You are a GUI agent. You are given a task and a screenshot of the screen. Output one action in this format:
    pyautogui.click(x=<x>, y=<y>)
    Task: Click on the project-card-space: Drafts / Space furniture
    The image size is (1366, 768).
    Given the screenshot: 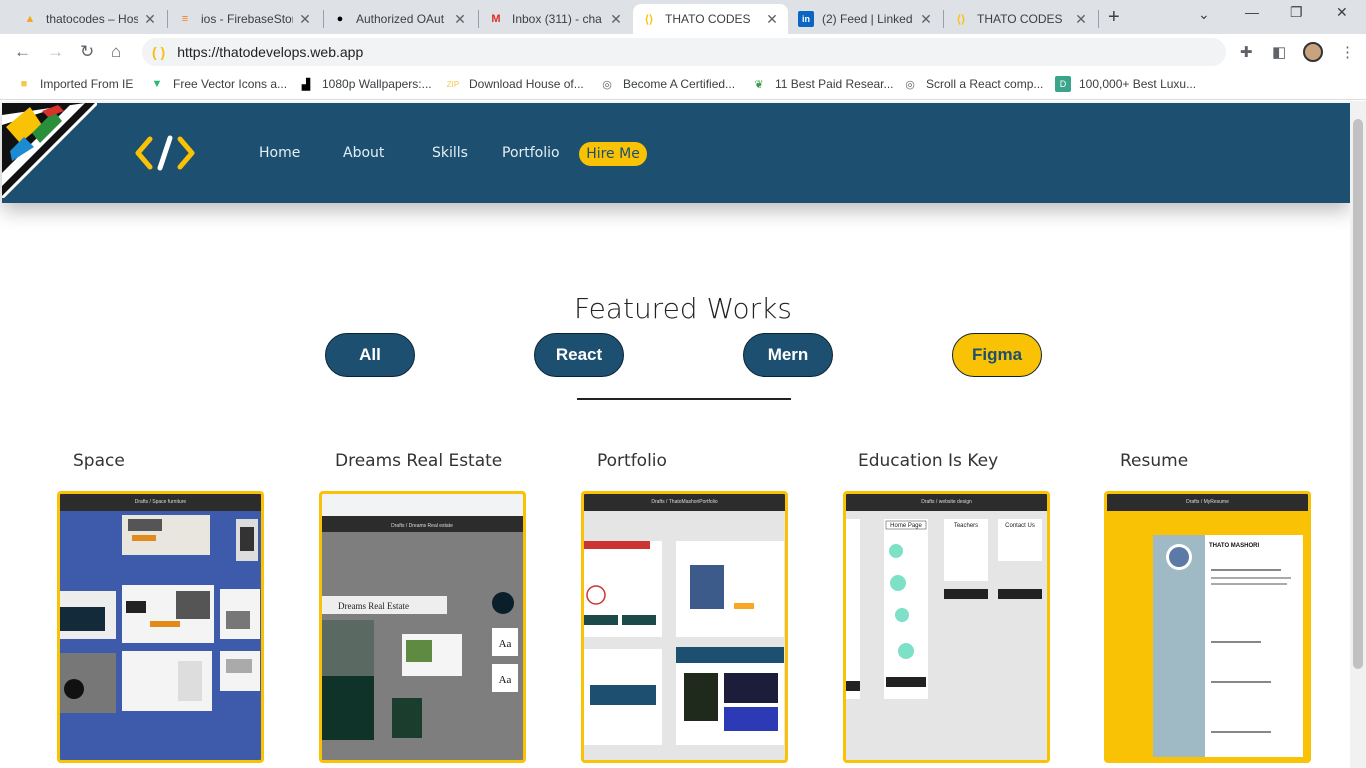 What is the action you would take?
    pyautogui.click(x=160, y=627)
    